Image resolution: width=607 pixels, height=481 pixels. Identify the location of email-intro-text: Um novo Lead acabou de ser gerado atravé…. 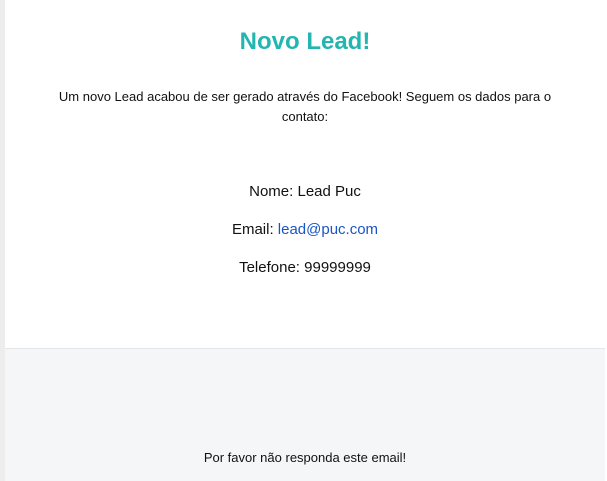
(305, 106).